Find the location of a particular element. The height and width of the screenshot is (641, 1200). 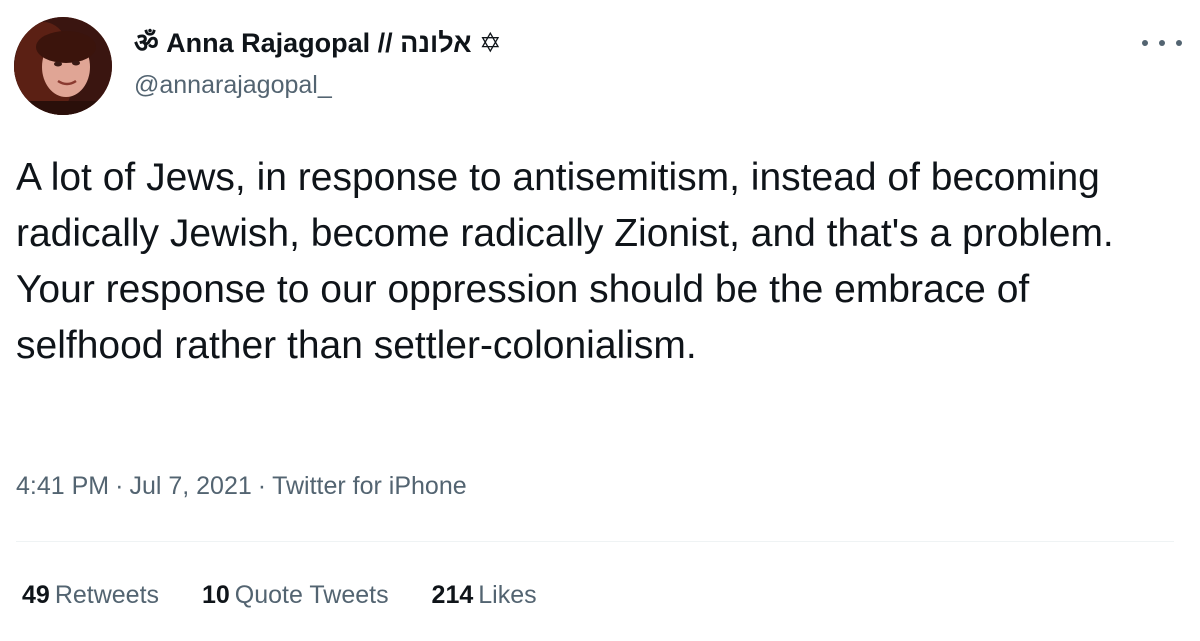

more-horizontal-icon is located at coordinates (1145, 43).